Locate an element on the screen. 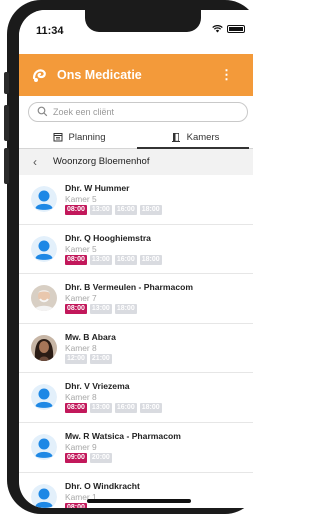 This screenshot has height=514, width=320. time-chip-due: 09:00 is located at coordinates (76, 457).